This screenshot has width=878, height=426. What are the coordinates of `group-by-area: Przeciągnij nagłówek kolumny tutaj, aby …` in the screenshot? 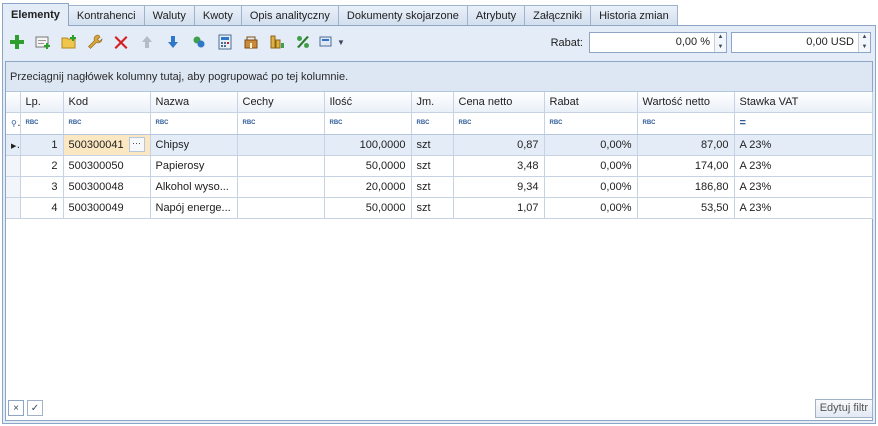 It's located at (439, 77).